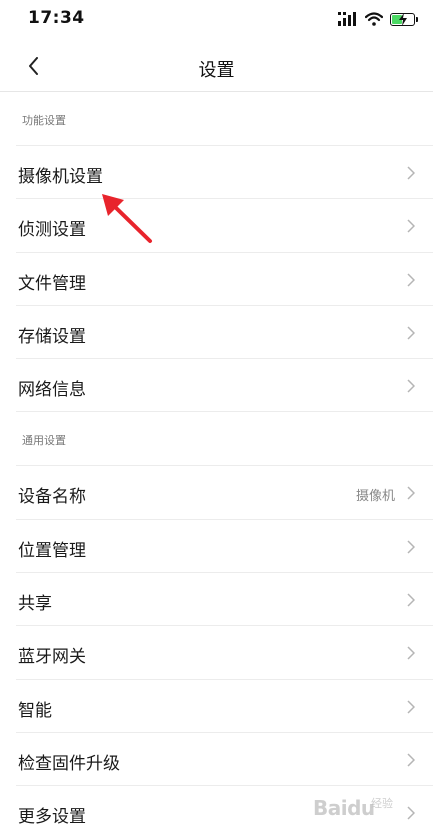 The width and height of the screenshot is (433, 830). What do you see at coordinates (224, 226) in the screenshot?
I see `settings-row-detection: 侦测设置` at bounding box center [224, 226].